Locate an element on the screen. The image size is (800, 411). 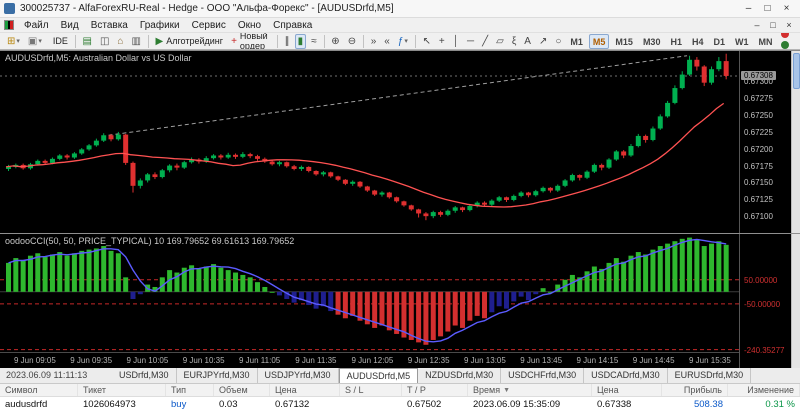
chart-minimize-button: – is located at coordinates (757, 25).